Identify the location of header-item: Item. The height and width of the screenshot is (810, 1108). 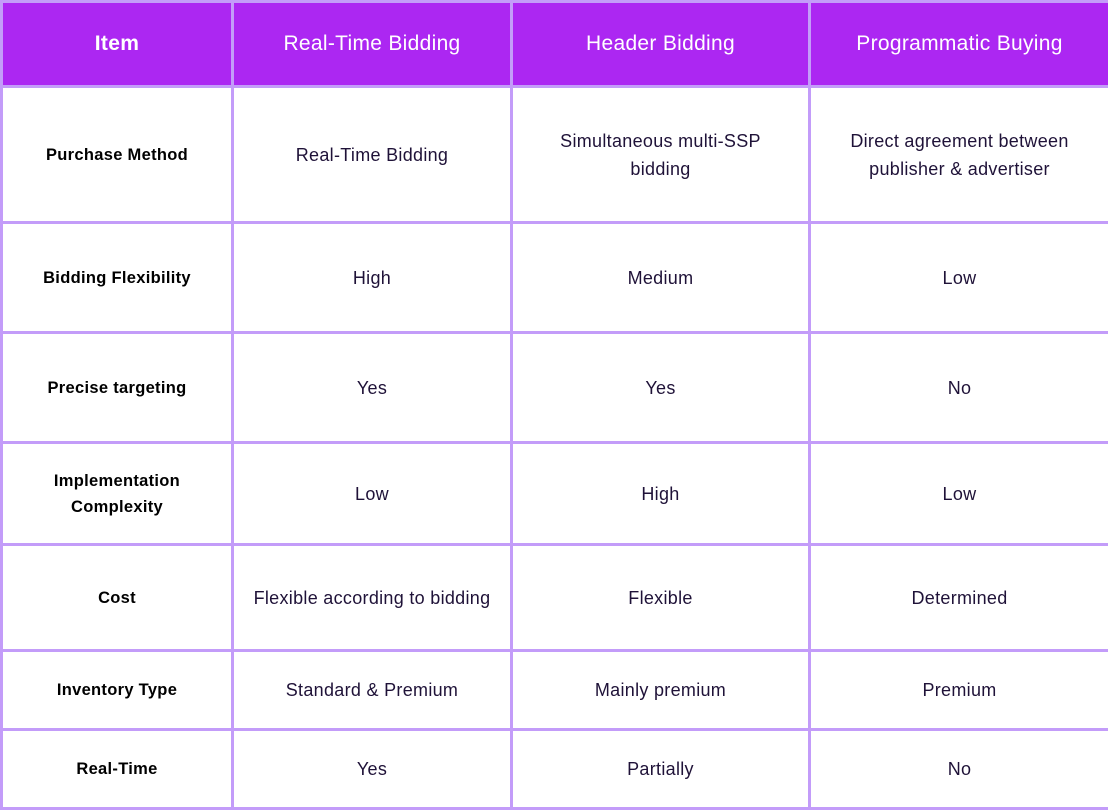
(117, 44).